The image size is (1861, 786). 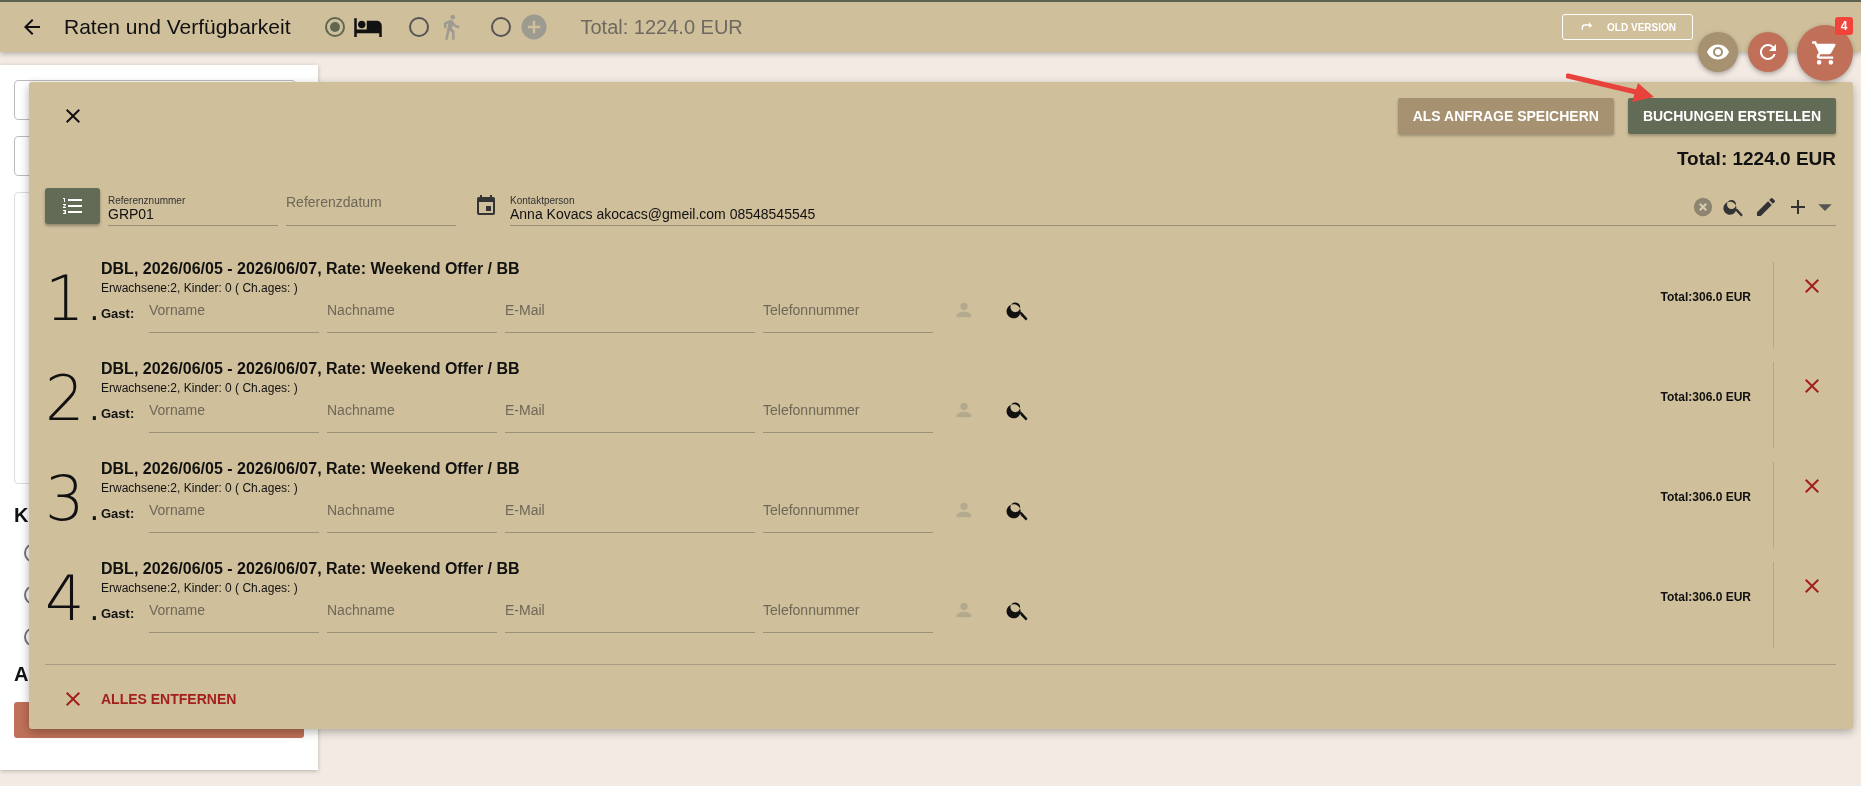 What do you see at coordinates (1766, 207) in the screenshot?
I see `edit-icon` at bounding box center [1766, 207].